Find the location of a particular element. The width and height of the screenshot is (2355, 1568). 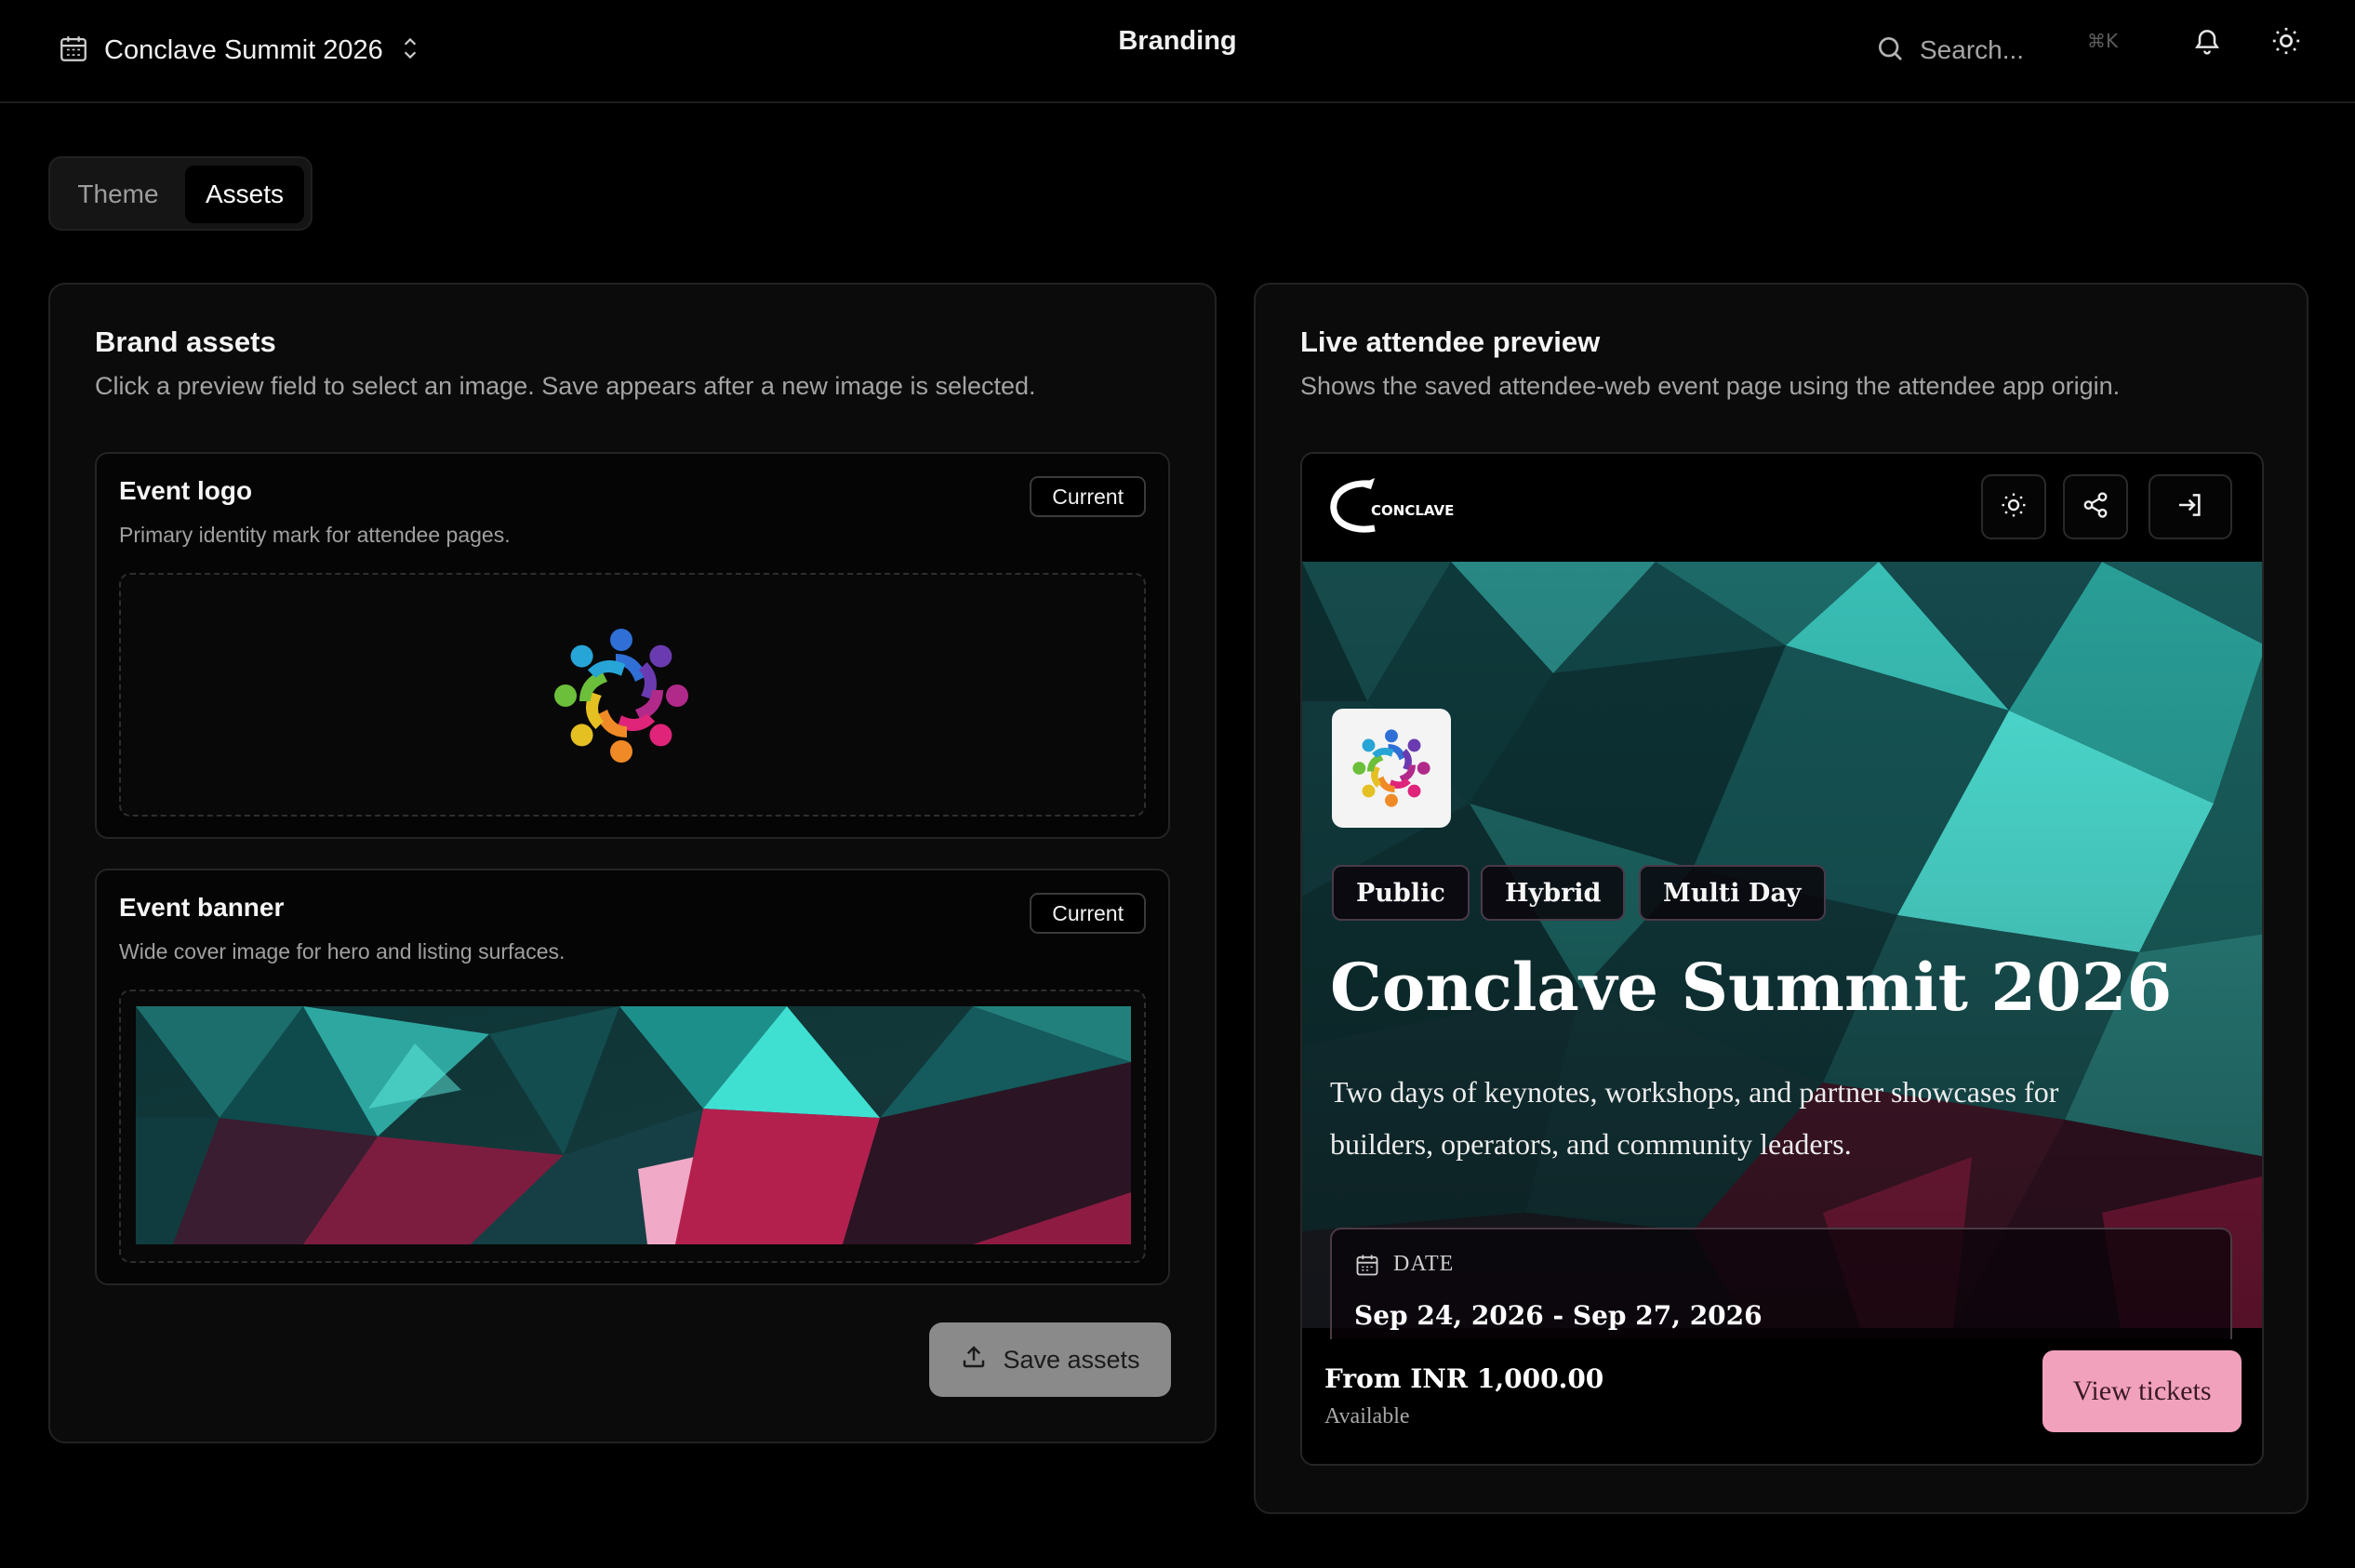

event-logo-dropzone is located at coordinates (632, 695).